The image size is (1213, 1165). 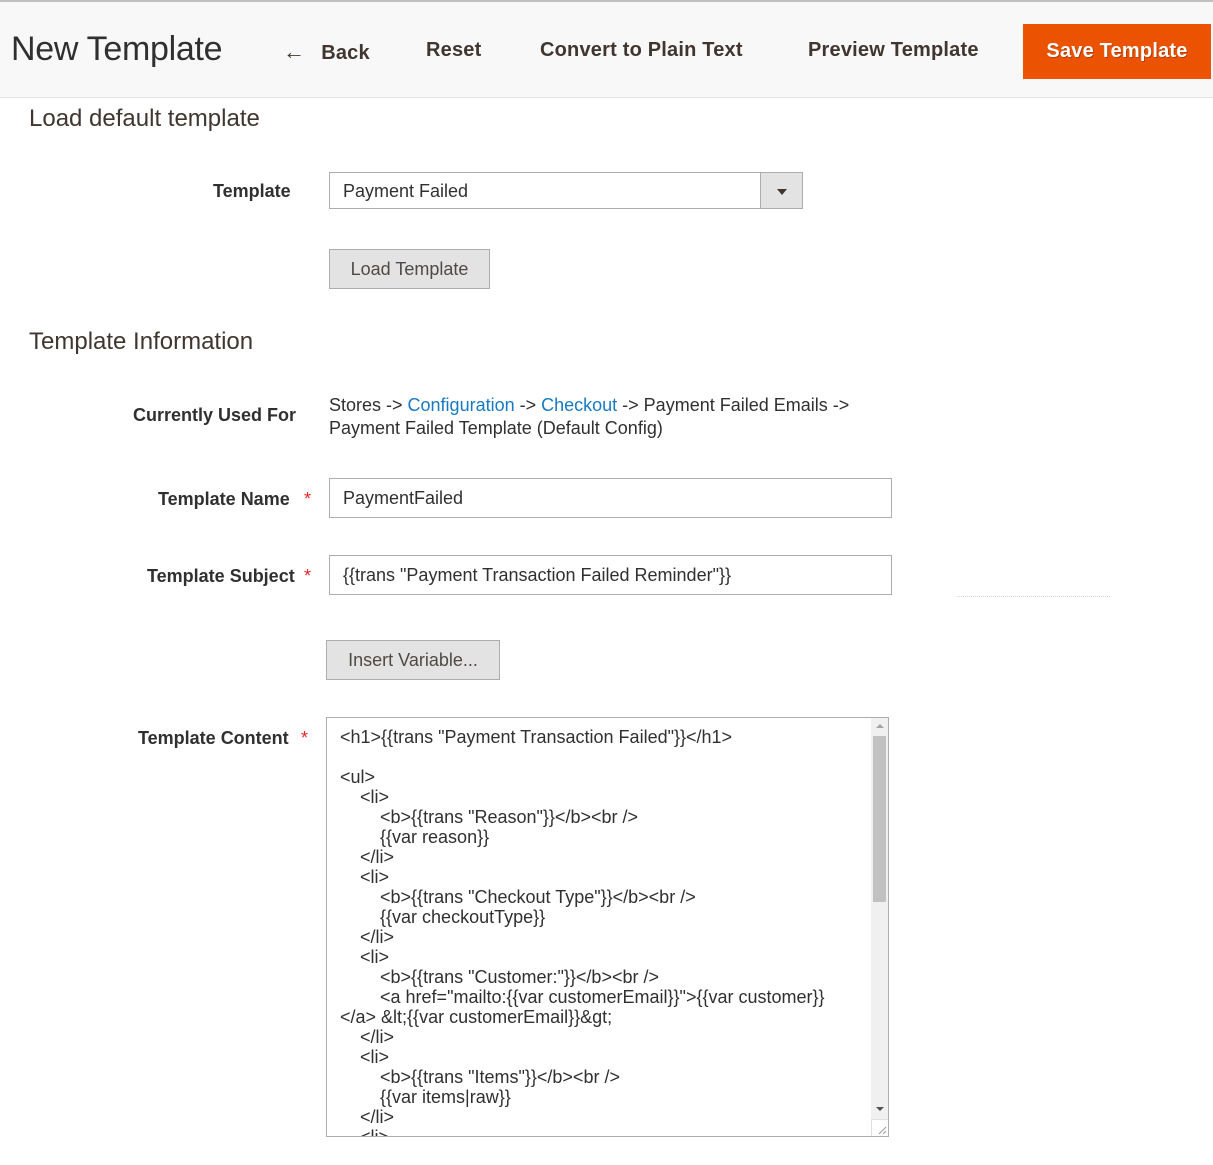 I want to click on chevron-down-icon, so click(x=781, y=192).